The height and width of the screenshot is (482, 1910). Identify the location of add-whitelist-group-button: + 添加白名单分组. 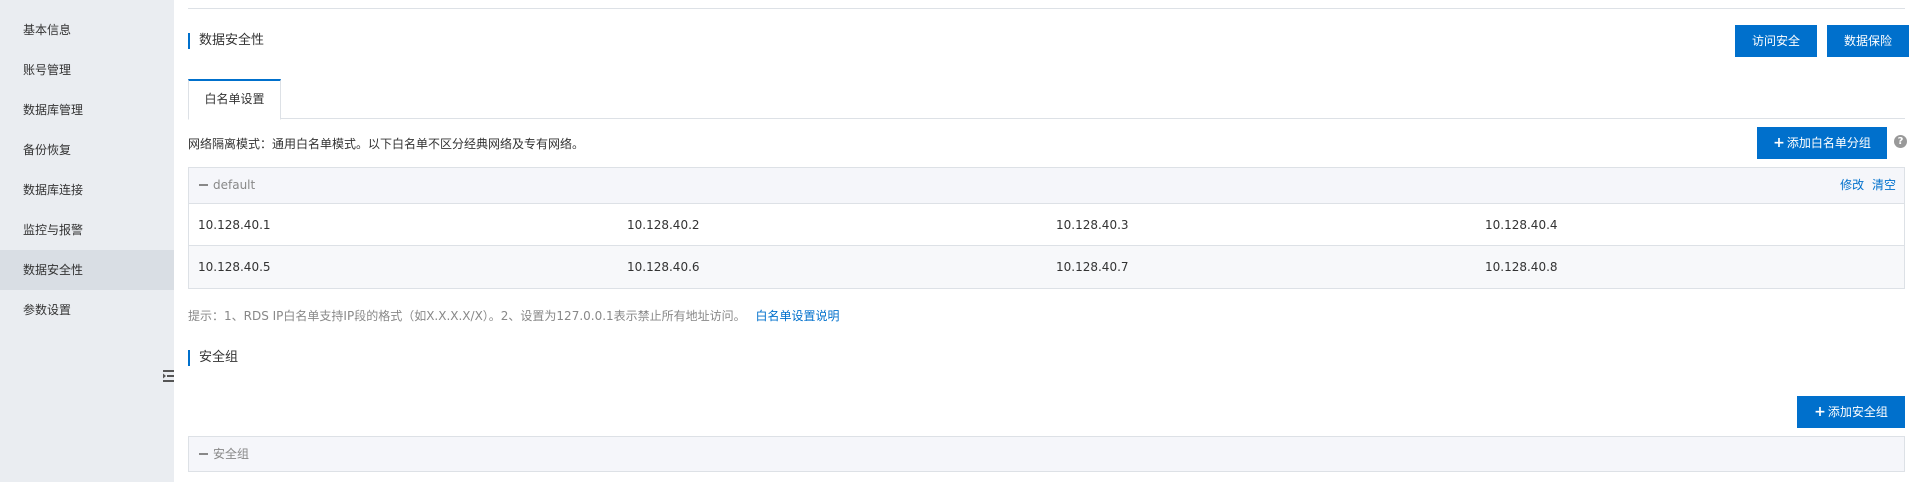
(1822, 143).